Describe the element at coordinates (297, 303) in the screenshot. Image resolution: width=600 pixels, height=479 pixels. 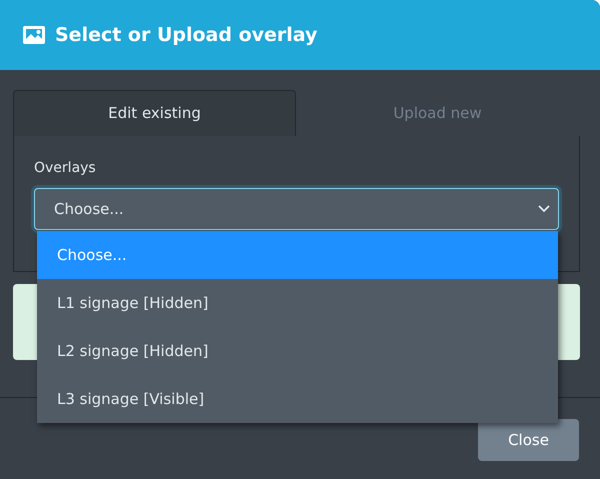
I see `dropdown-option: L1 signage [Hidden]` at that location.